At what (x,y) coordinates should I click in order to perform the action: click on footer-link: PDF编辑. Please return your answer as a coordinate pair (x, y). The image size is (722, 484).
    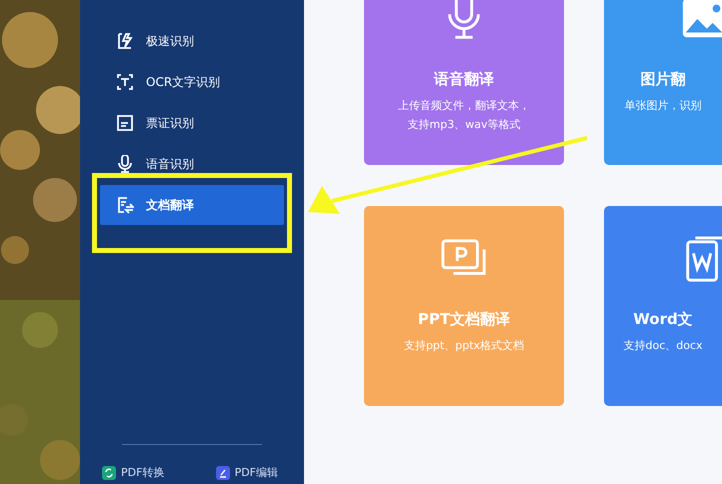
    Looking at the image, I should click on (247, 472).